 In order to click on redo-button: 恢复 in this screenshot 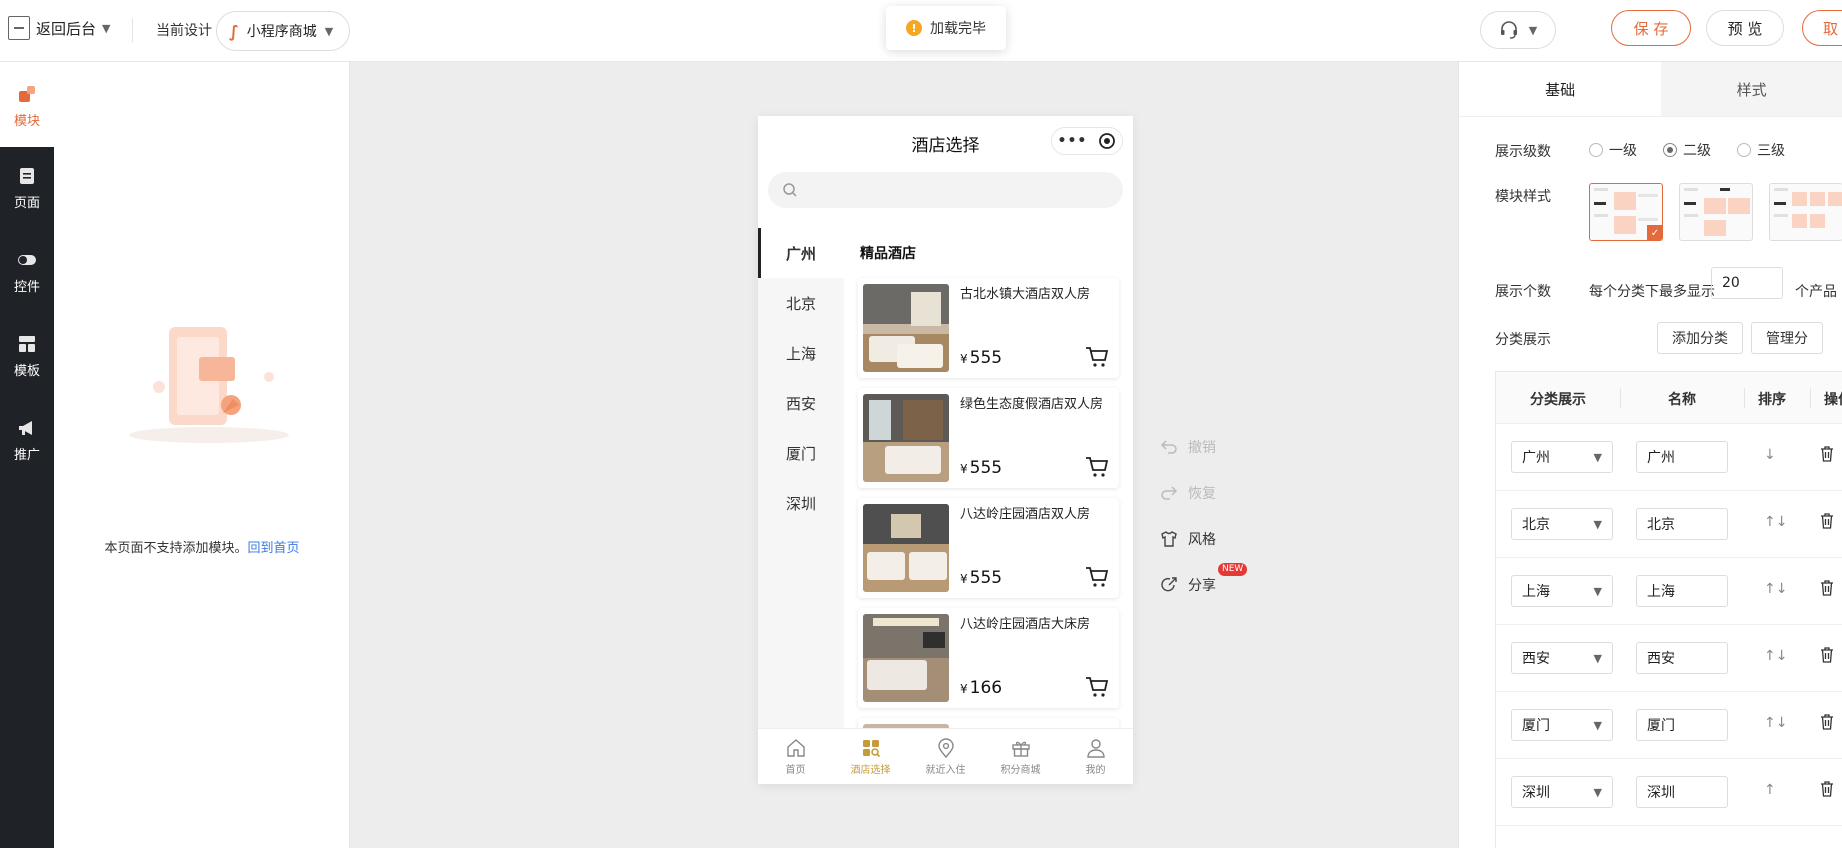, I will do `click(1188, 493)`.